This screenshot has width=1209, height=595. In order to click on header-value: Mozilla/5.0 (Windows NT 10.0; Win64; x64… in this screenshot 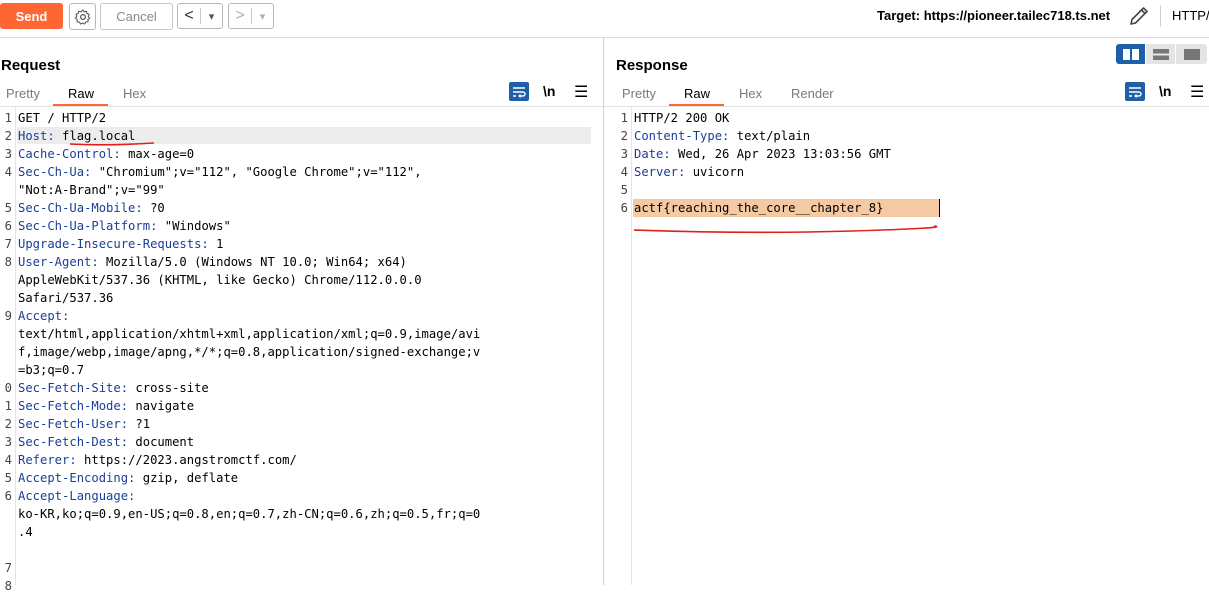, I will do `click(252, 262)`.